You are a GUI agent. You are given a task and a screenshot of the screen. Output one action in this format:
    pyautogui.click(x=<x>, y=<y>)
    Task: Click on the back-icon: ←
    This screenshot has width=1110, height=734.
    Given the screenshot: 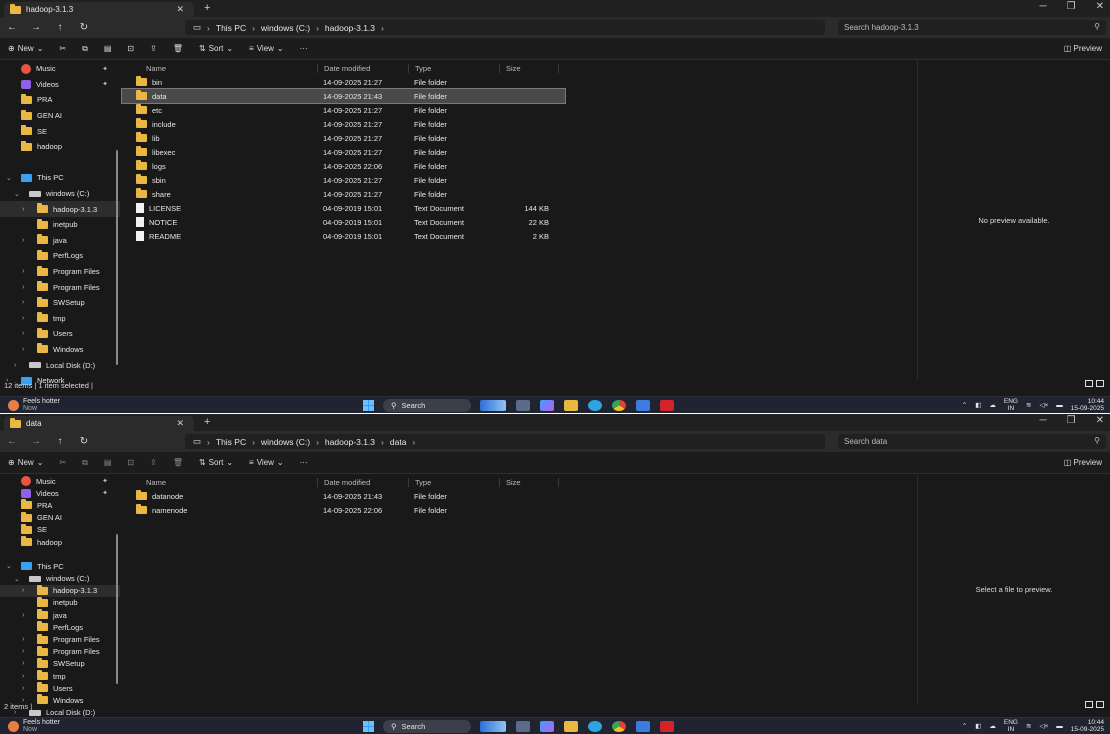 What is the action you would take?
    pyautogui.click(x=12, y=441)
    